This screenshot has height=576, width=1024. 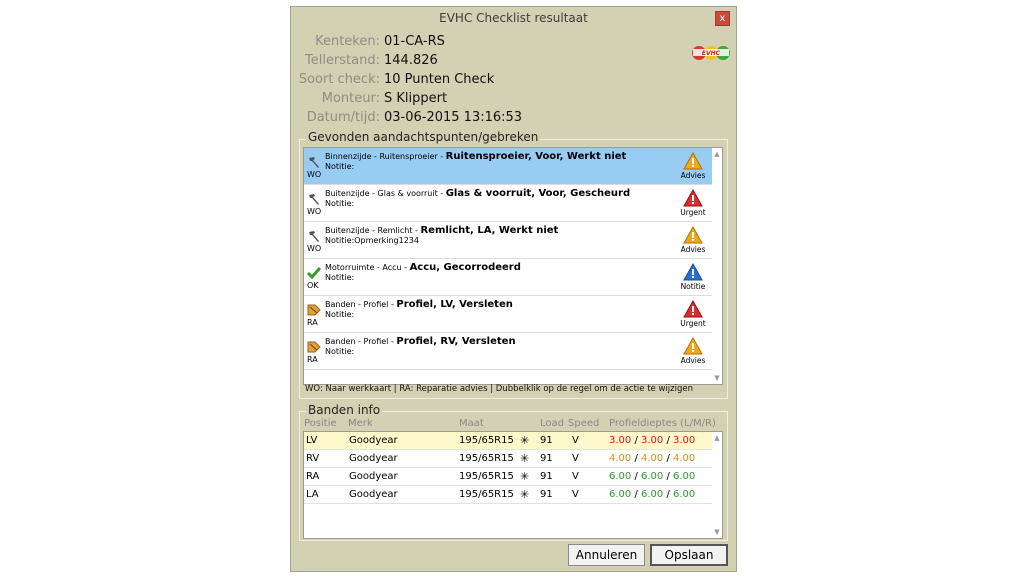 I want to click on cell-positie: RV, so click(x=313, y=458).